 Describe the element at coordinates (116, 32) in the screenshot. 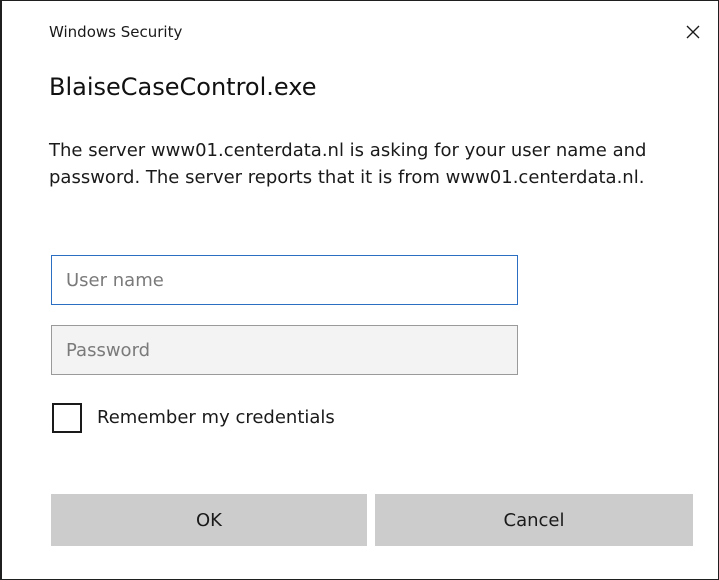

I see `window-title: Windows Security` at that location.